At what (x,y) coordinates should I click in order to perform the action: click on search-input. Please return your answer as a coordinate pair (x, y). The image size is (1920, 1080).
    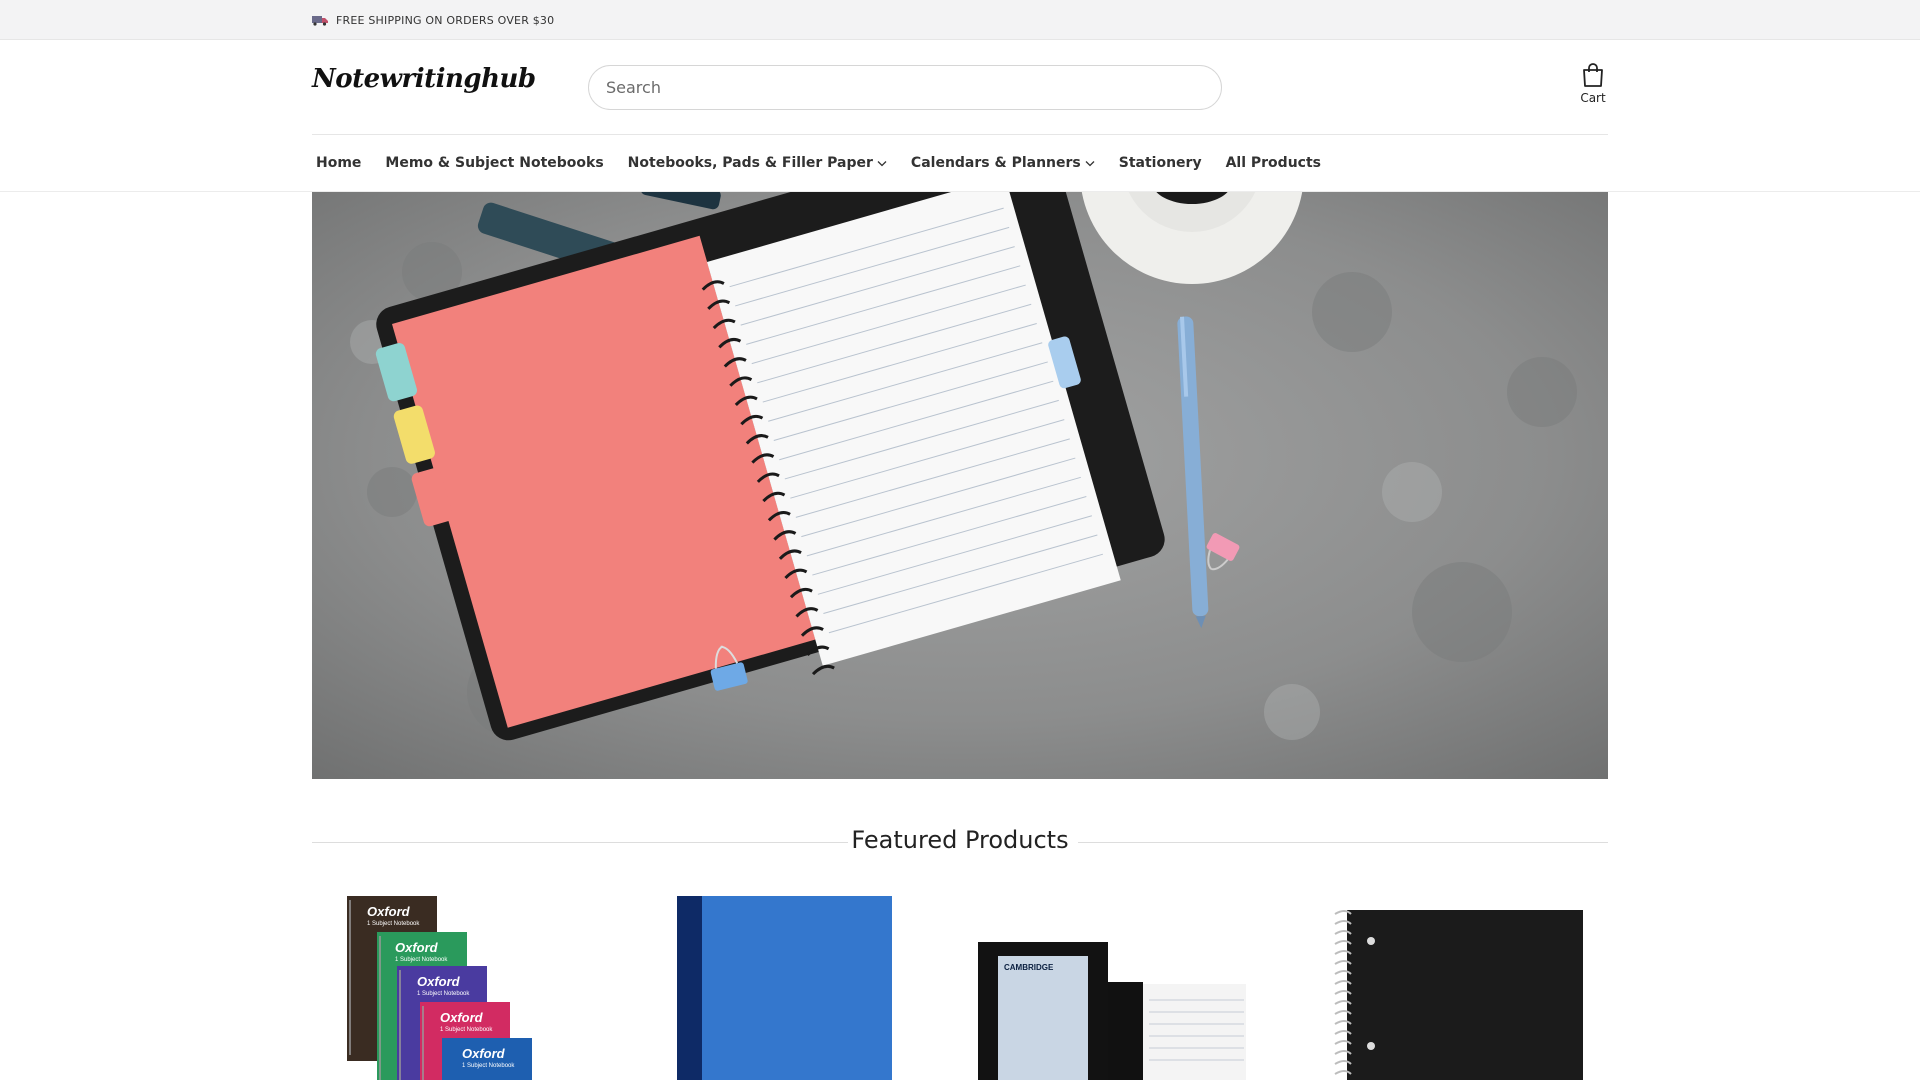
    Looking at the image, I should click on (905, 87).